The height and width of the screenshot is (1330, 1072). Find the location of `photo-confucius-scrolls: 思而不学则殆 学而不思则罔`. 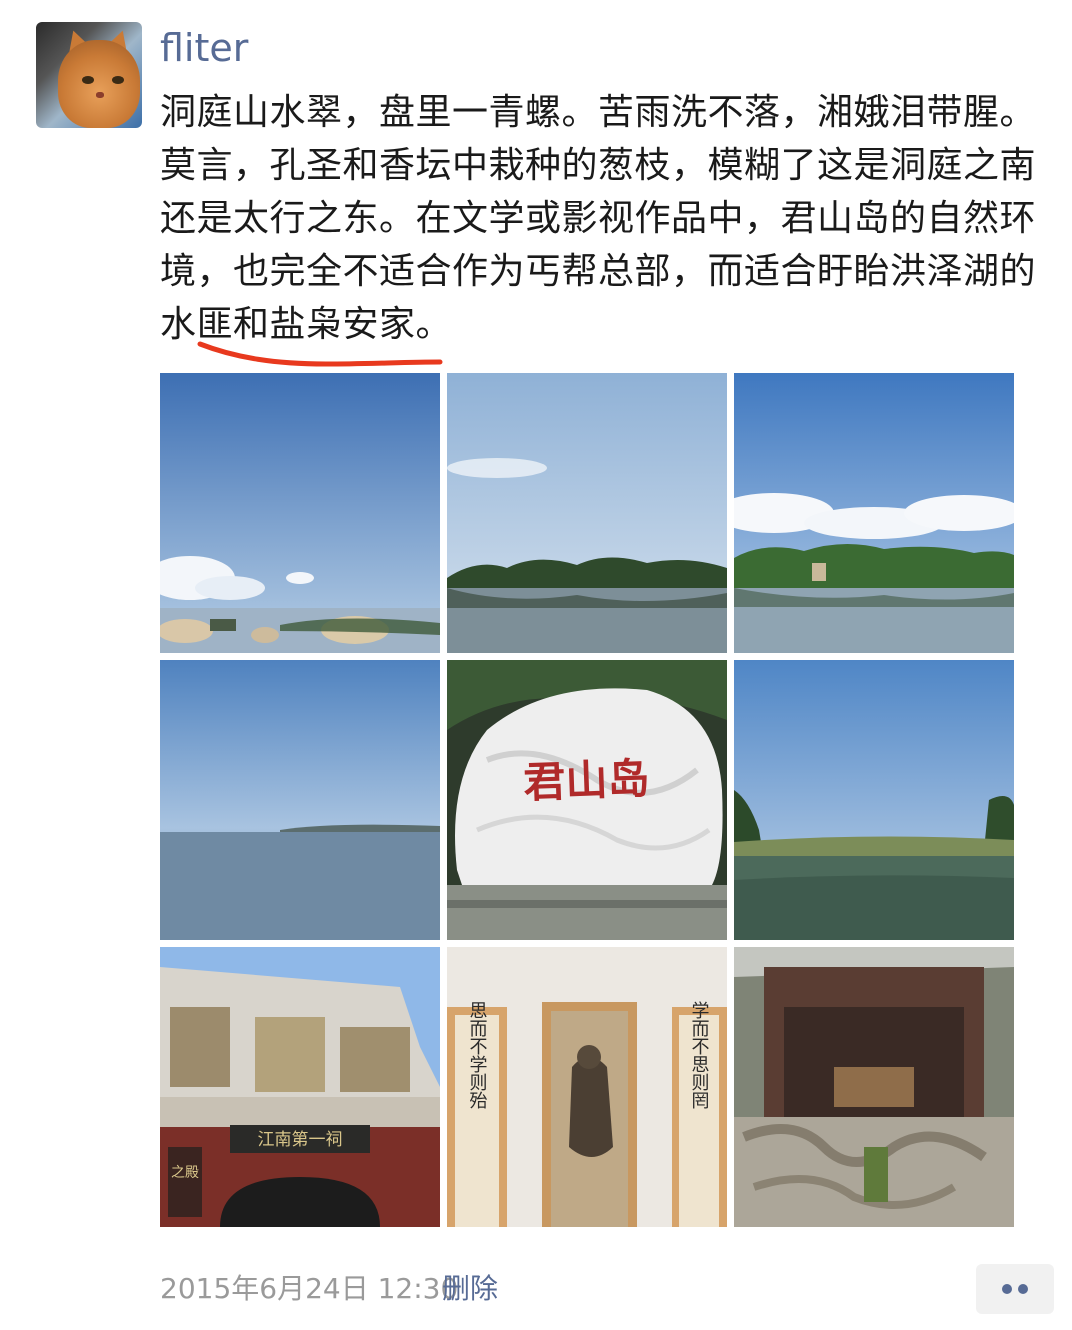

photo-confucius-scrolls: 思而不学则殆 学而不思则罔 is located at coordinates (587, 1087).